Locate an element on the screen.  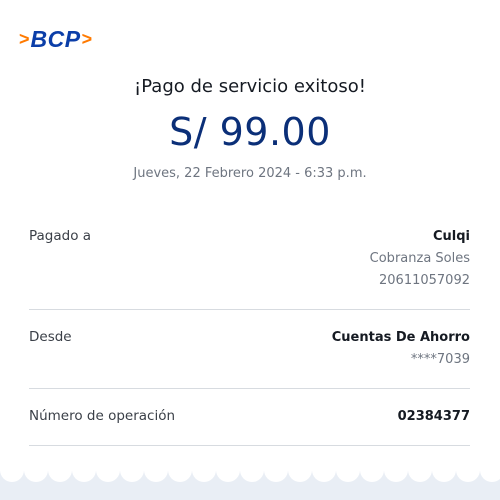
payee-service: Cobranza Soles is located at coordinates (419, 258).